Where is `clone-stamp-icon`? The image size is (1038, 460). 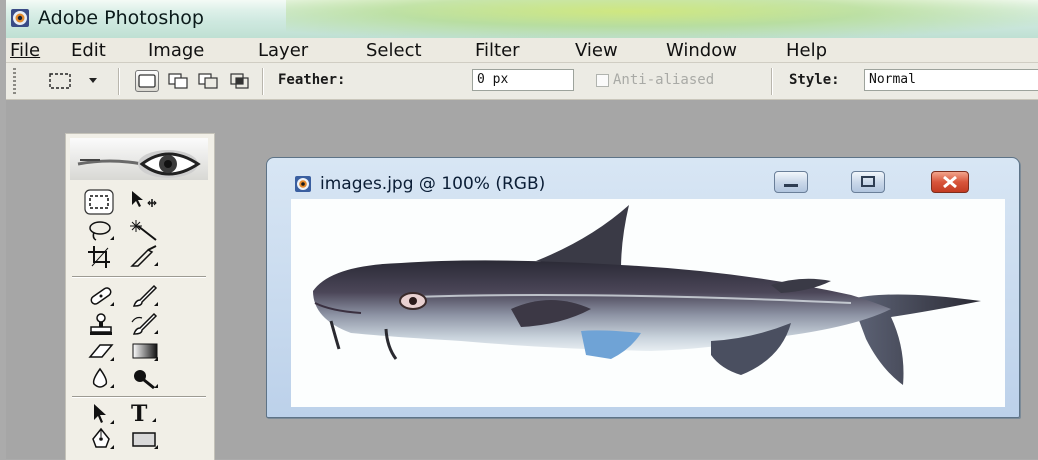
clone-stamp-icon is located at coordinates (101, 325).